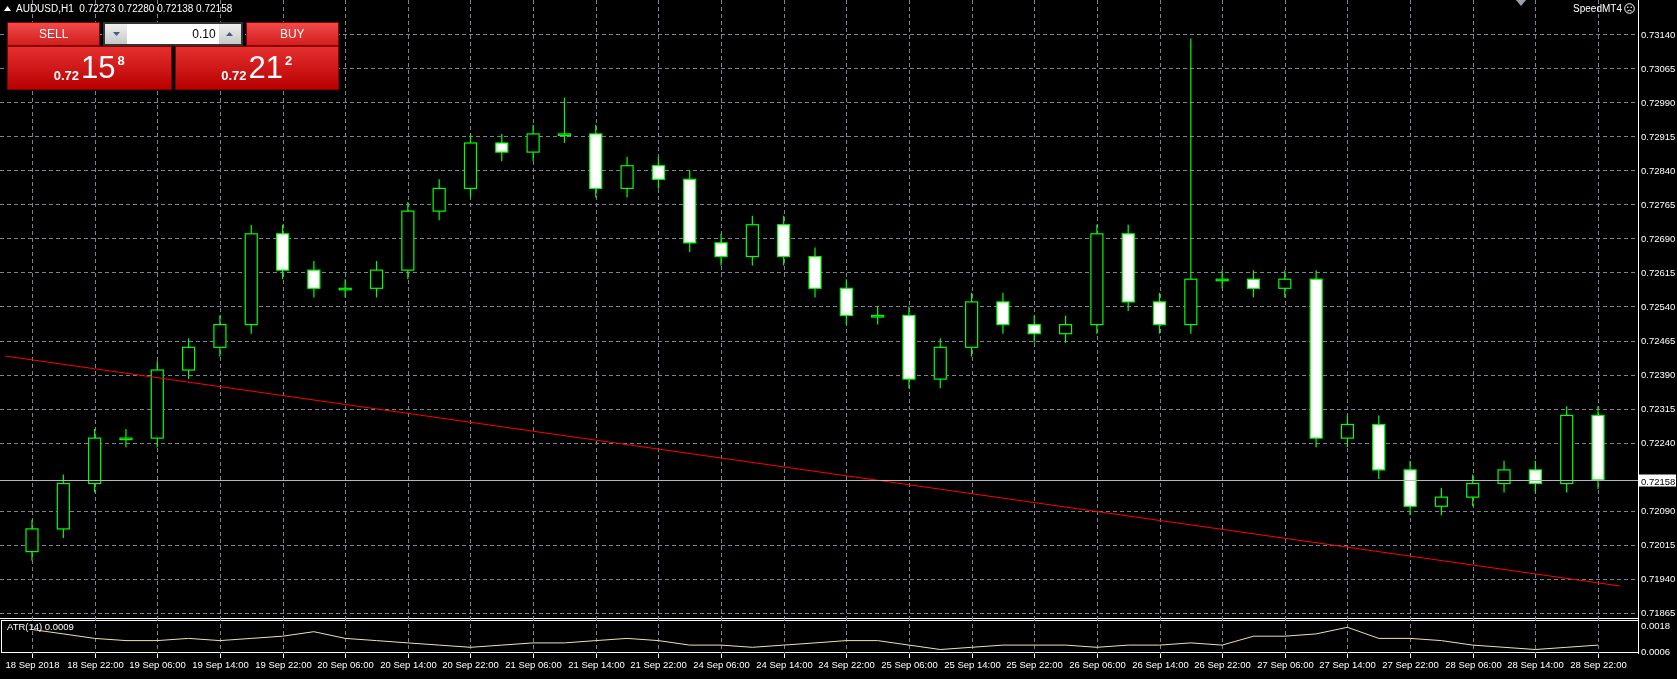 The image size is (1677, 679). I want to click on time-label: 25 Sep 22:00, so click(1034, 664).